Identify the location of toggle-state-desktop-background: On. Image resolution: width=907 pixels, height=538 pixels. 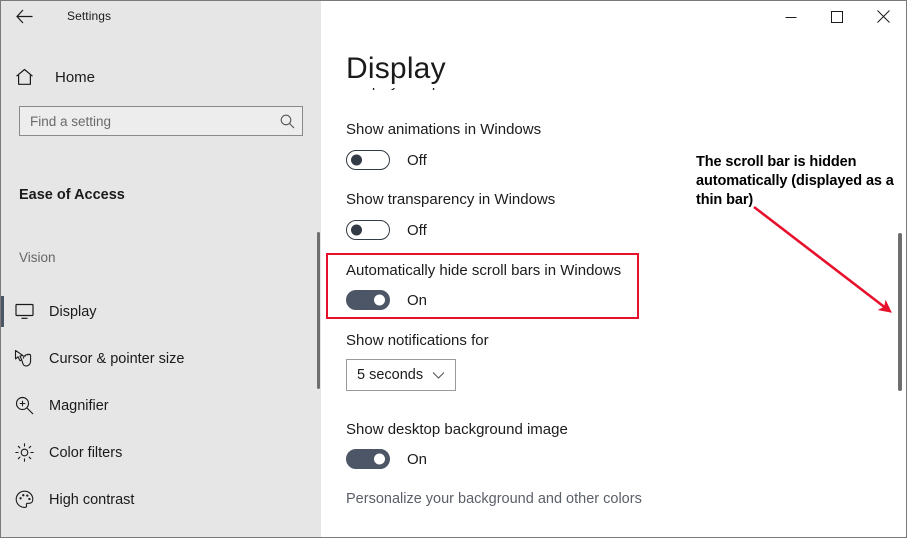
(417, 459).